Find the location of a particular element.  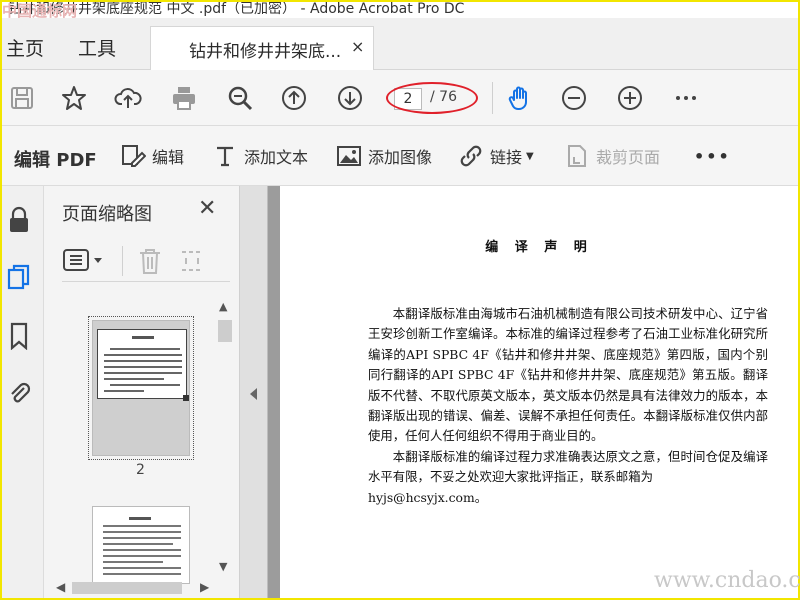

star-icon is located at coordinates (74, 98).